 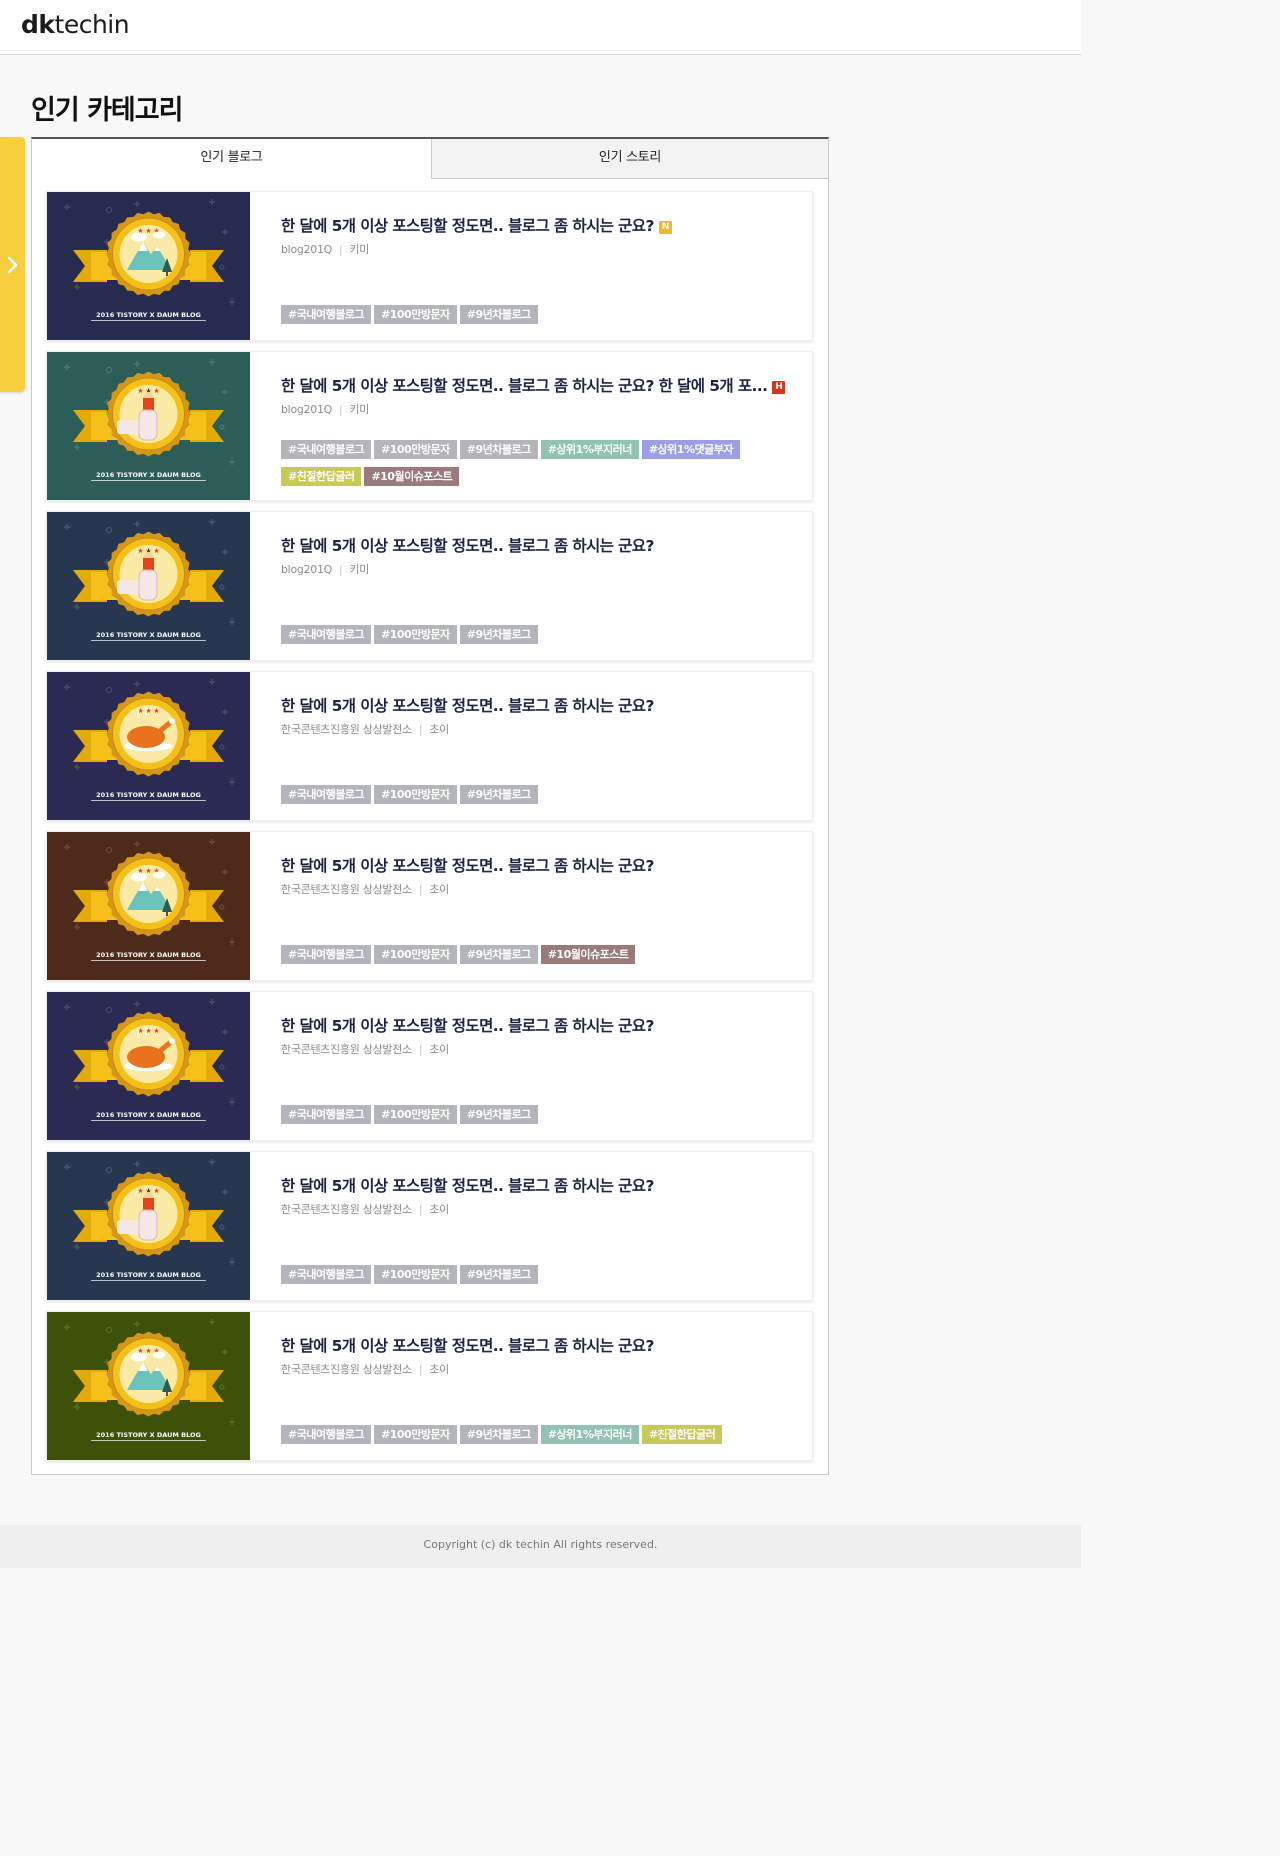 I want to click on tab-bar: 인기 블로그 인기 스토리, so click(x=430, y=159).